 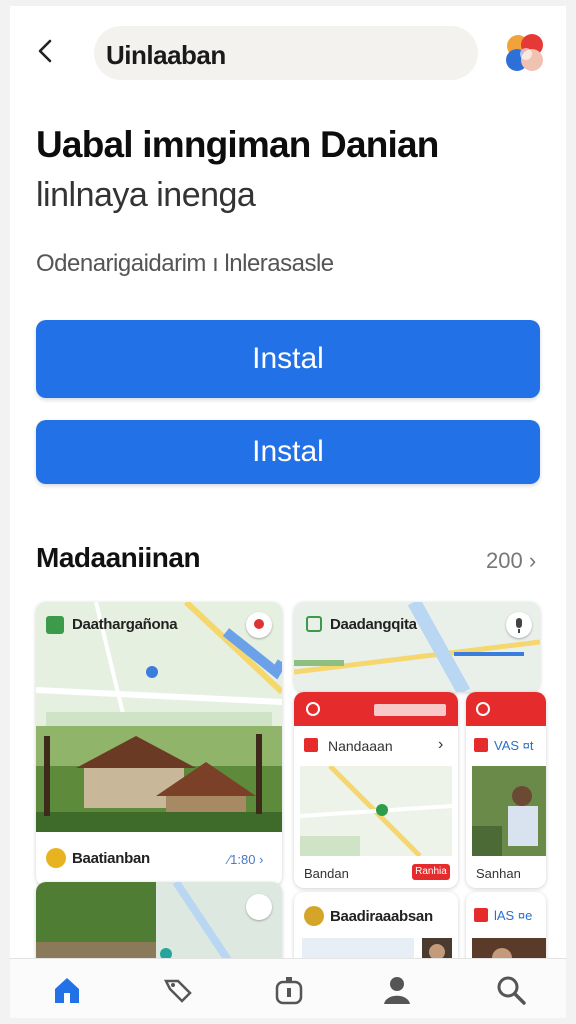 I want to click on card-footer-label: Bandan, so click(x=326, y=873).